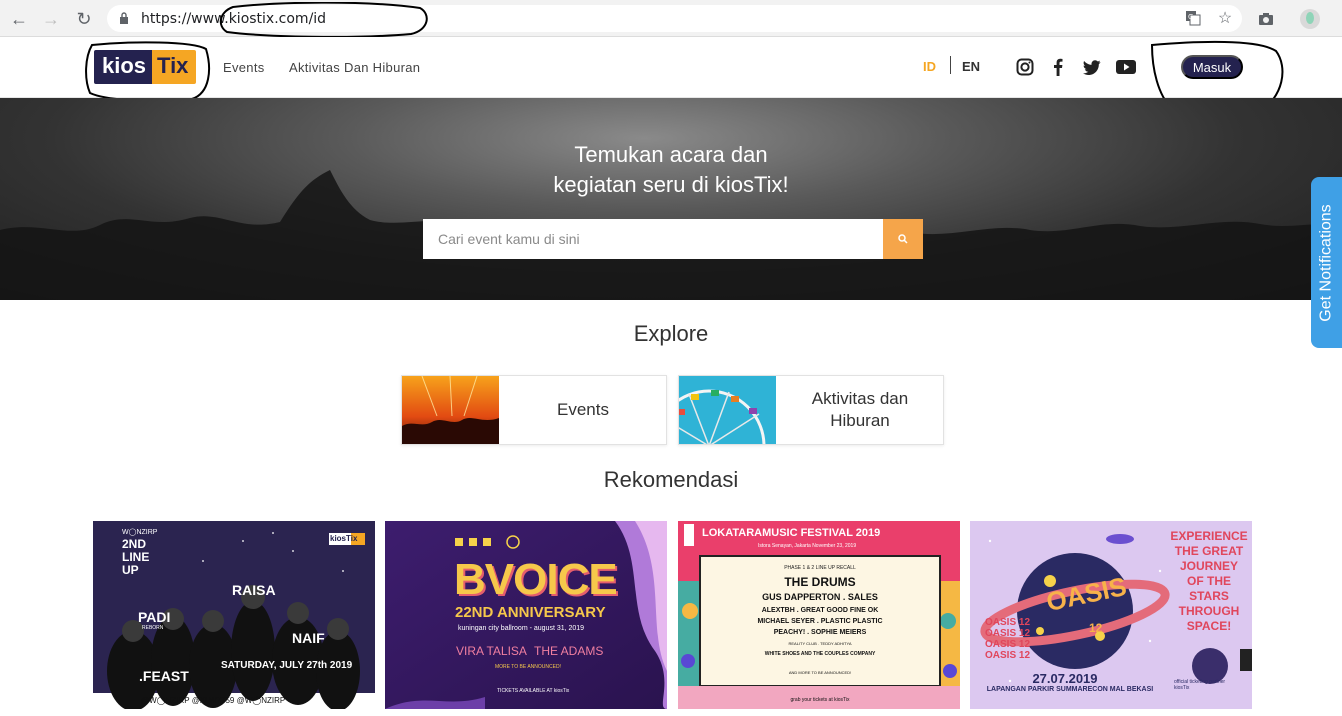  I want to click on card1-artist-reborn: REBORN, so click(153, 628).